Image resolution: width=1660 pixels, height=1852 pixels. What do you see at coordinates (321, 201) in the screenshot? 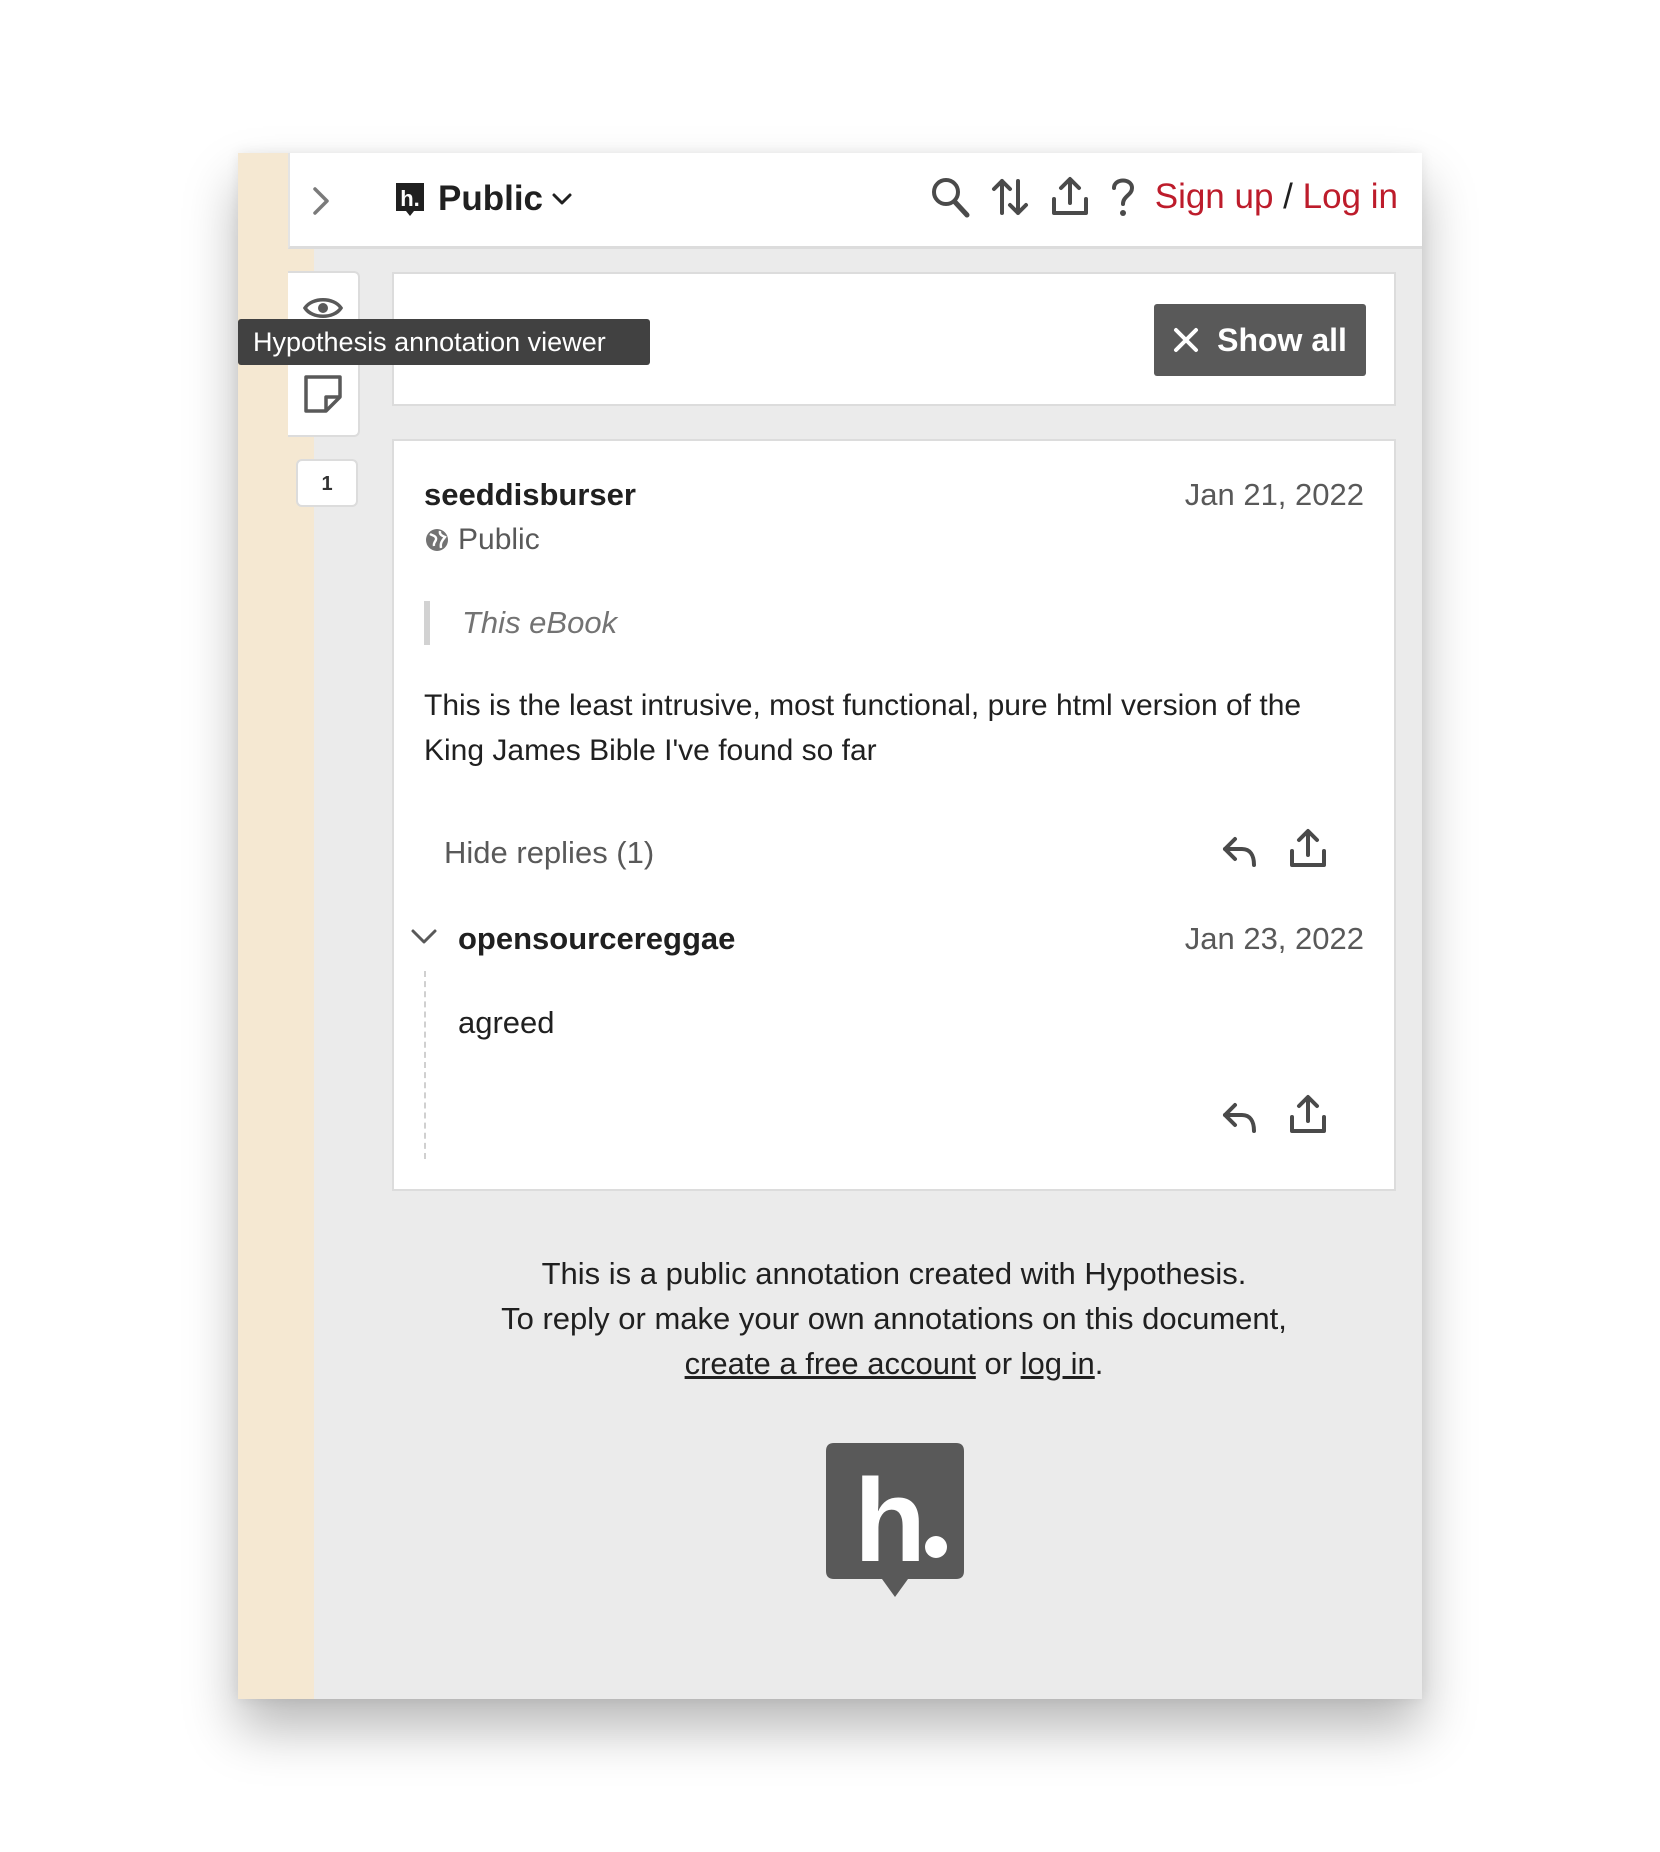
I see `chevron-right-icon` at bounding box center [321, 201].